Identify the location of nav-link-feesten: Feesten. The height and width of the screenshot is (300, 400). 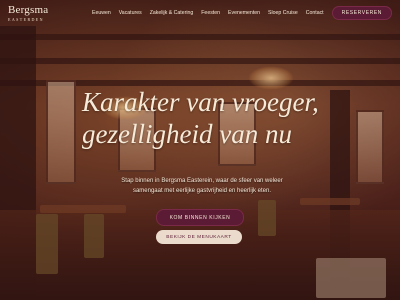
(210, 13).